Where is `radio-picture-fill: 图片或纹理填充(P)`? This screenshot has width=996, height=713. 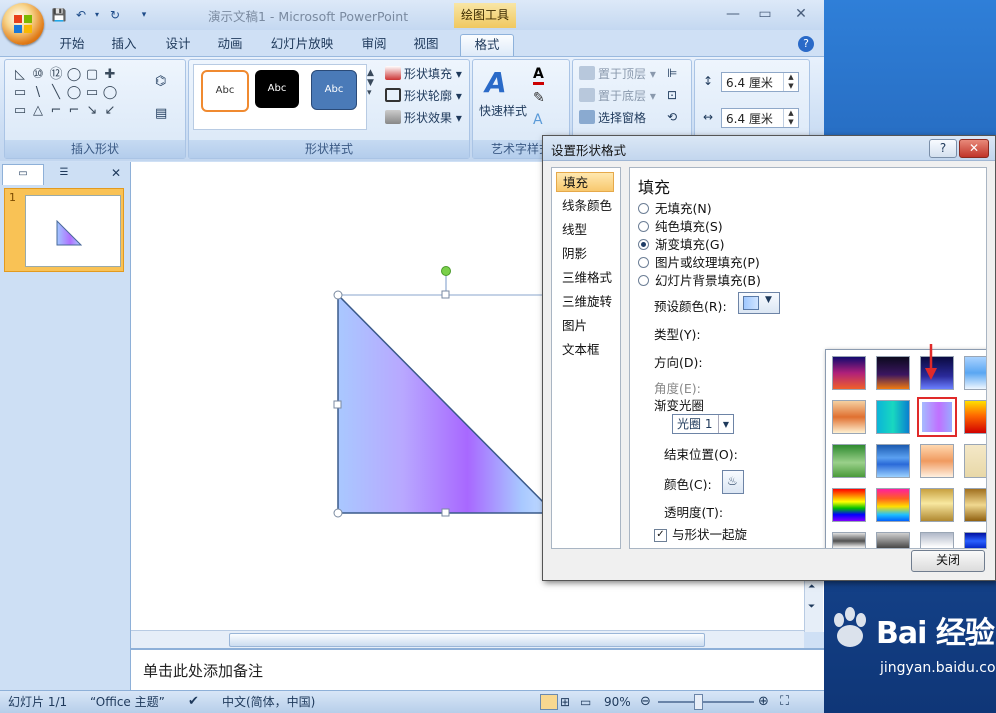
radio-picture-fill: 图片或纹理填充(P) is located at coordinates (699, 263).